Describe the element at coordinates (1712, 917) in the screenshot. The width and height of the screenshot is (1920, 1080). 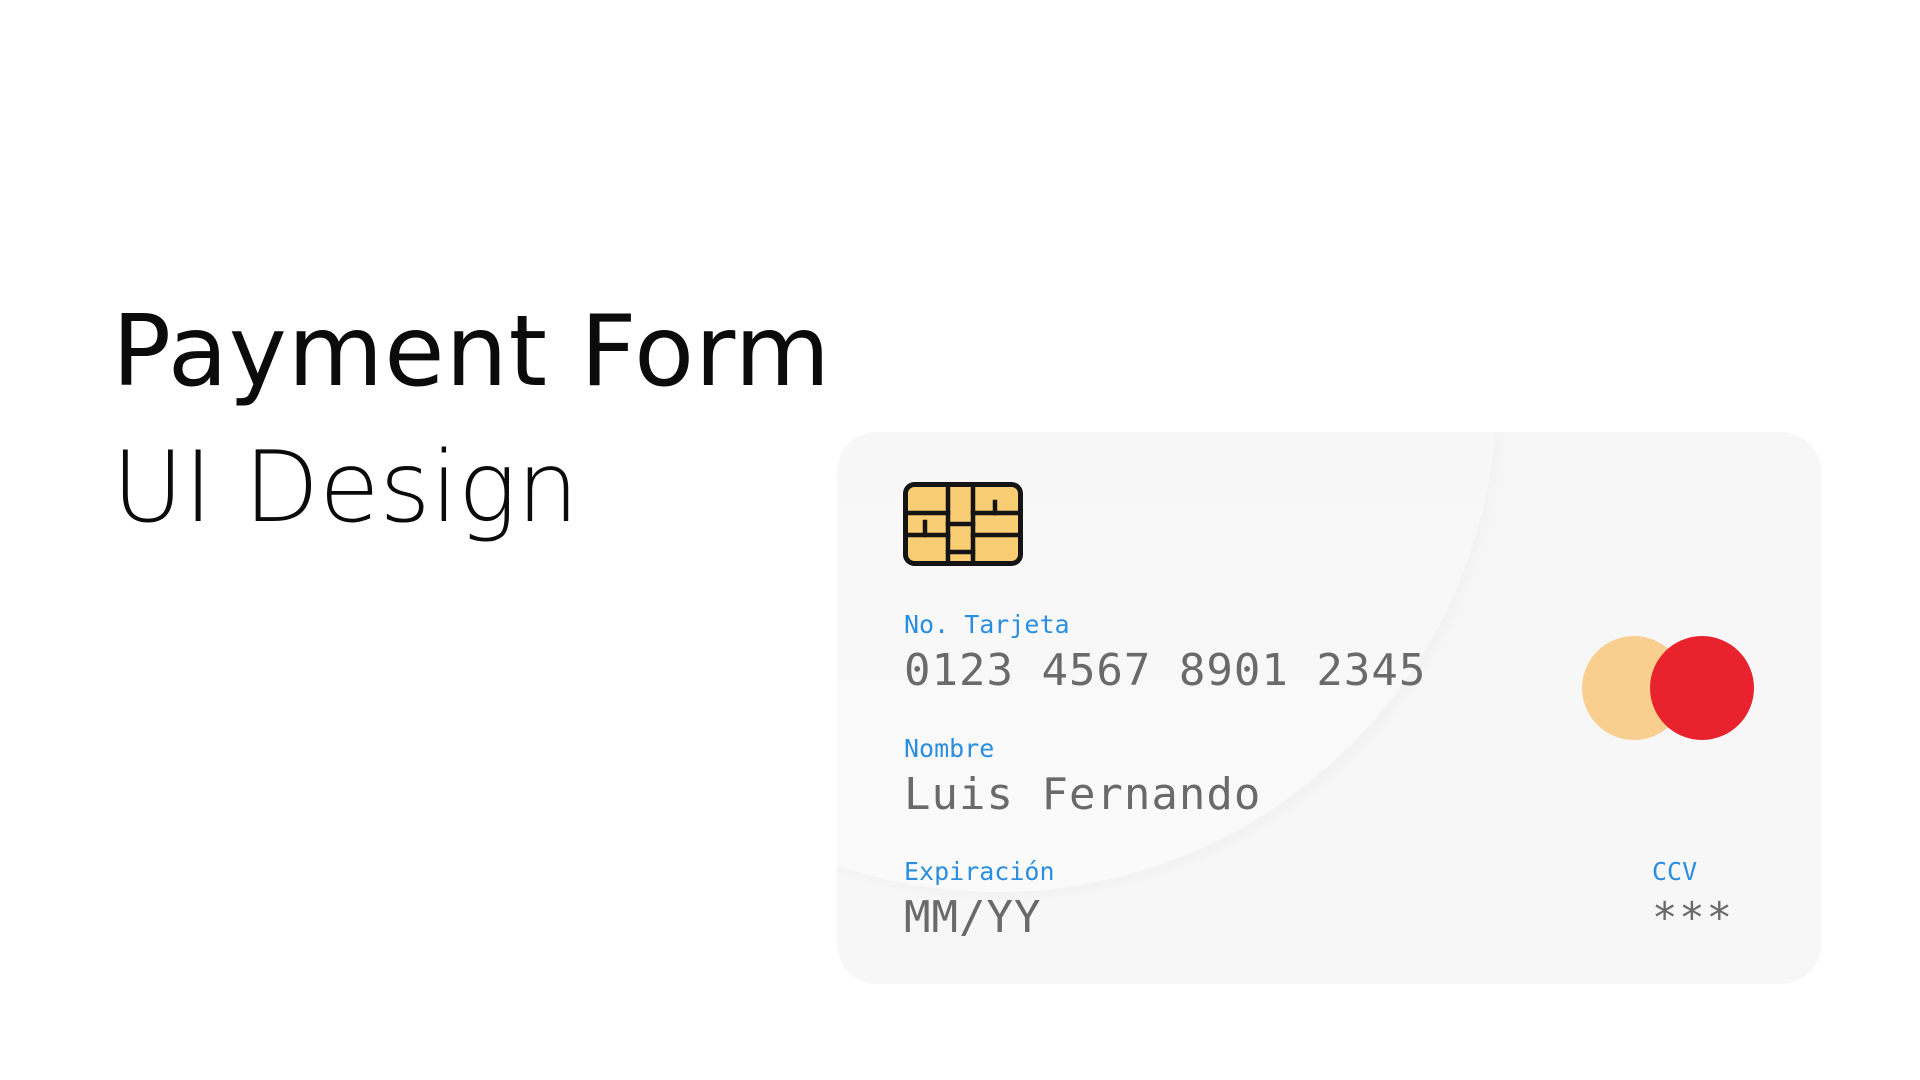
I see `ccv-input` at that location.